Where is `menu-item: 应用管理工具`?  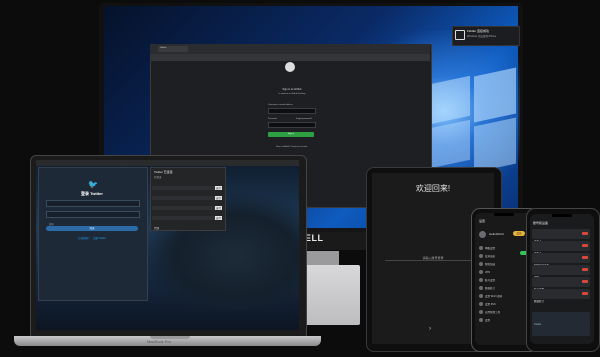
menu-item: 应用管理工具 is located at coordinates (504, 312).